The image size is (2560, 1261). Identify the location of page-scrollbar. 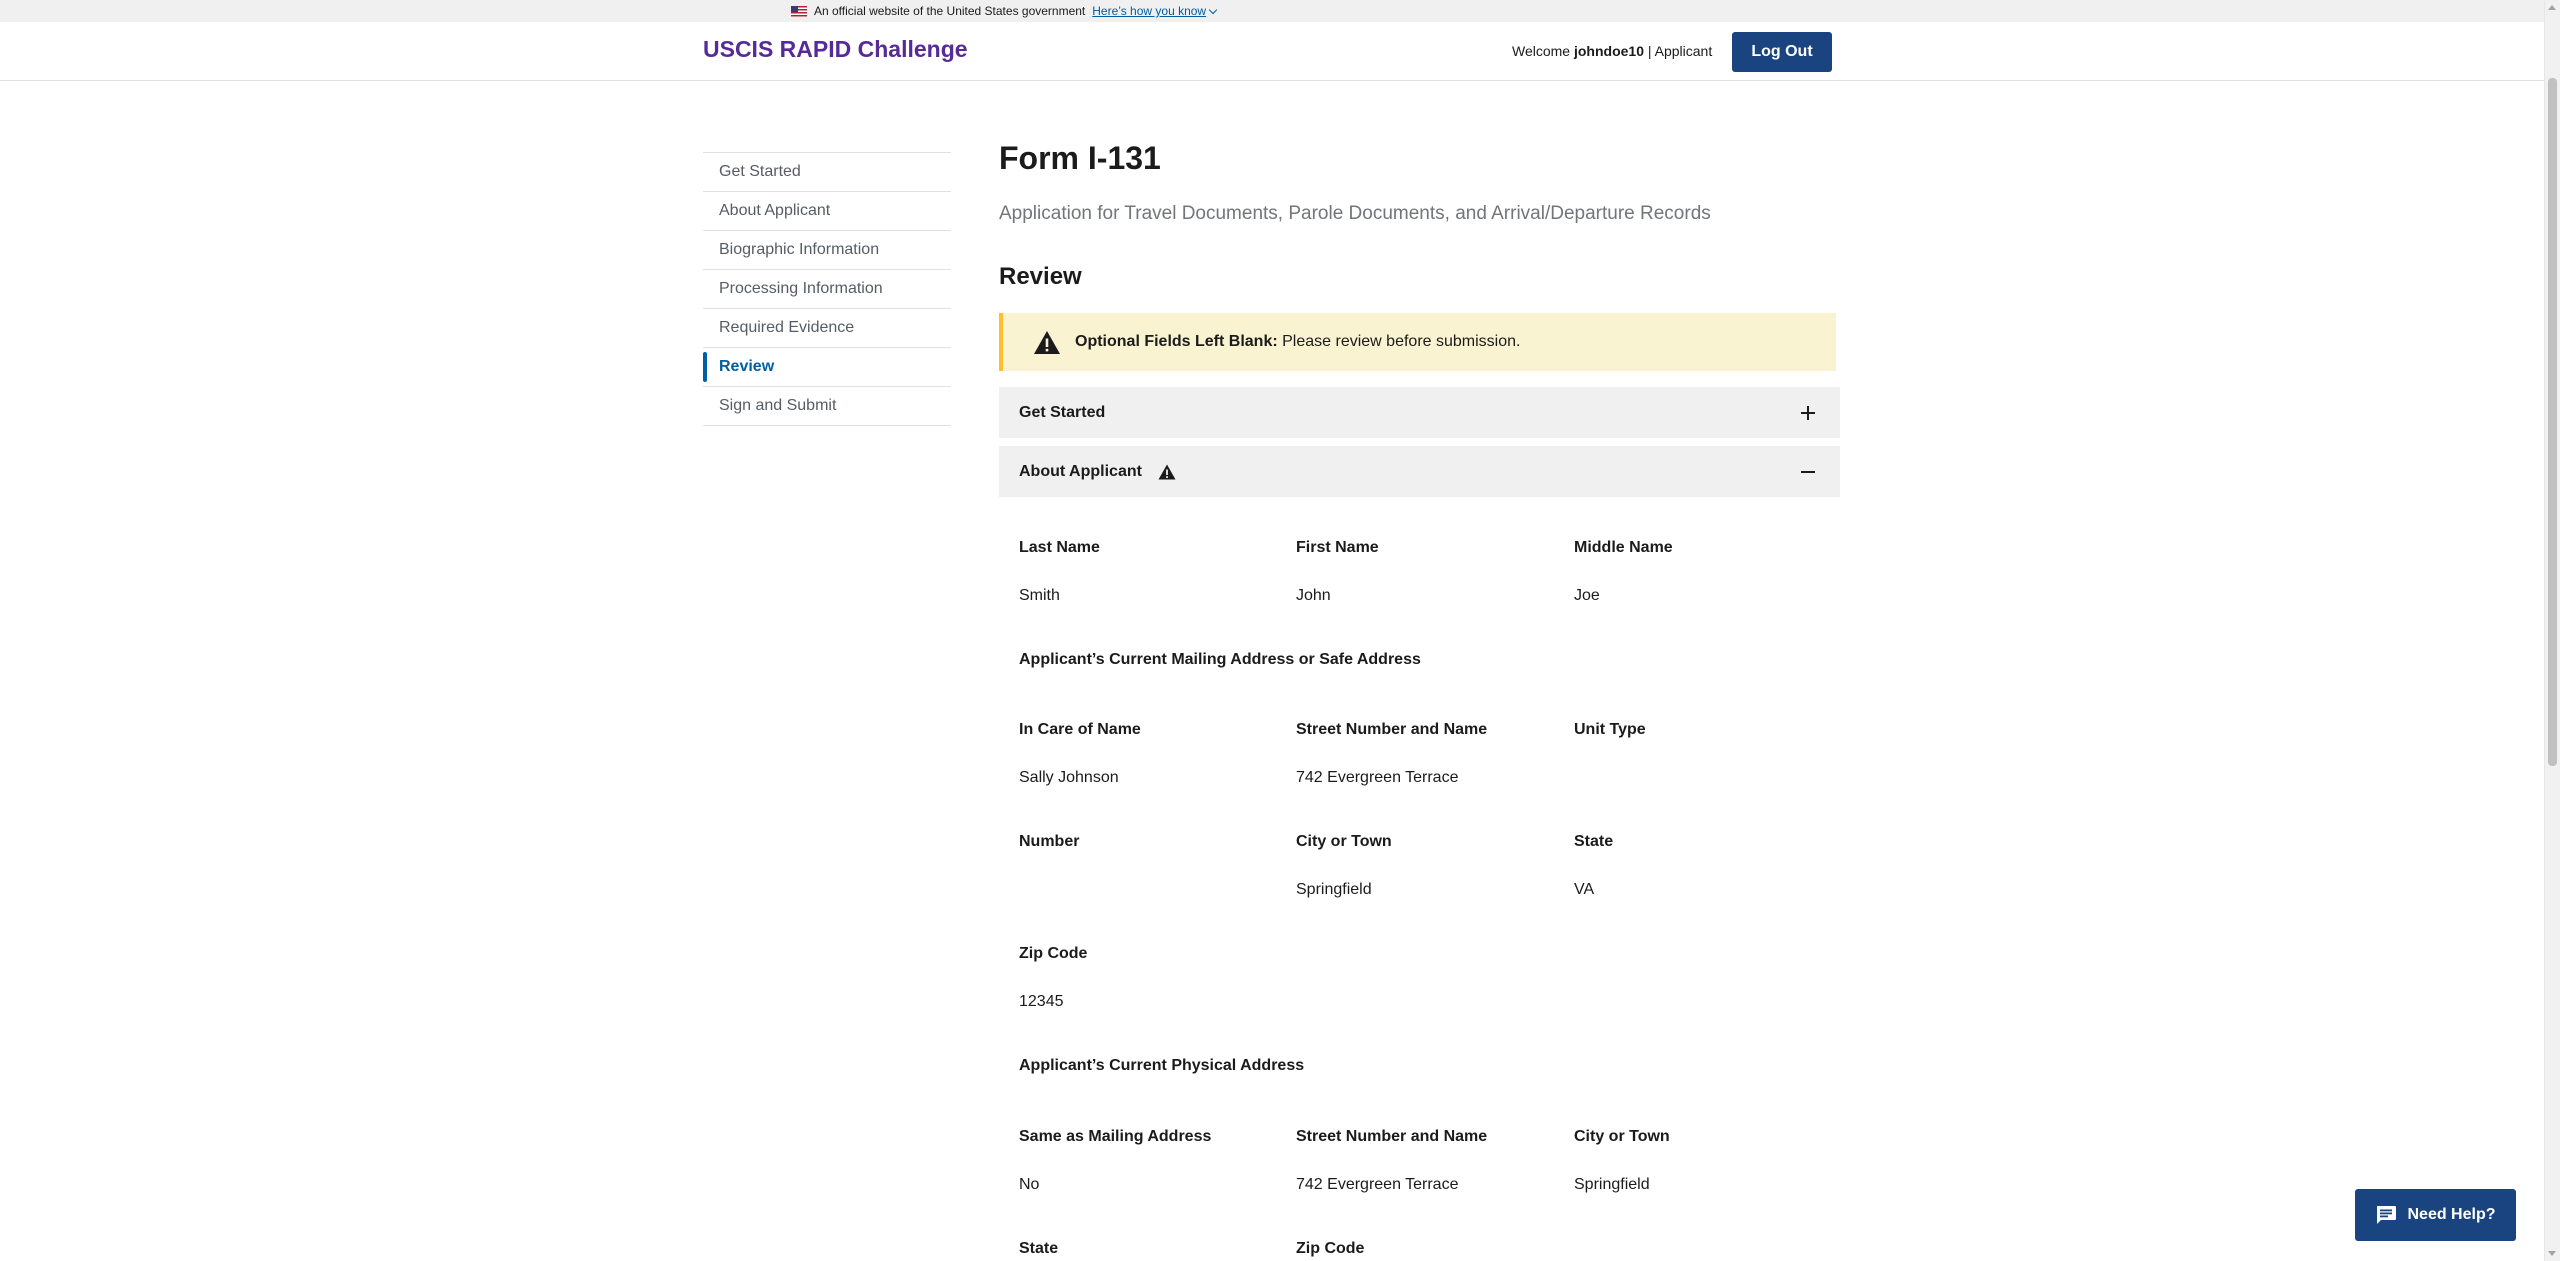
(2552, 630).